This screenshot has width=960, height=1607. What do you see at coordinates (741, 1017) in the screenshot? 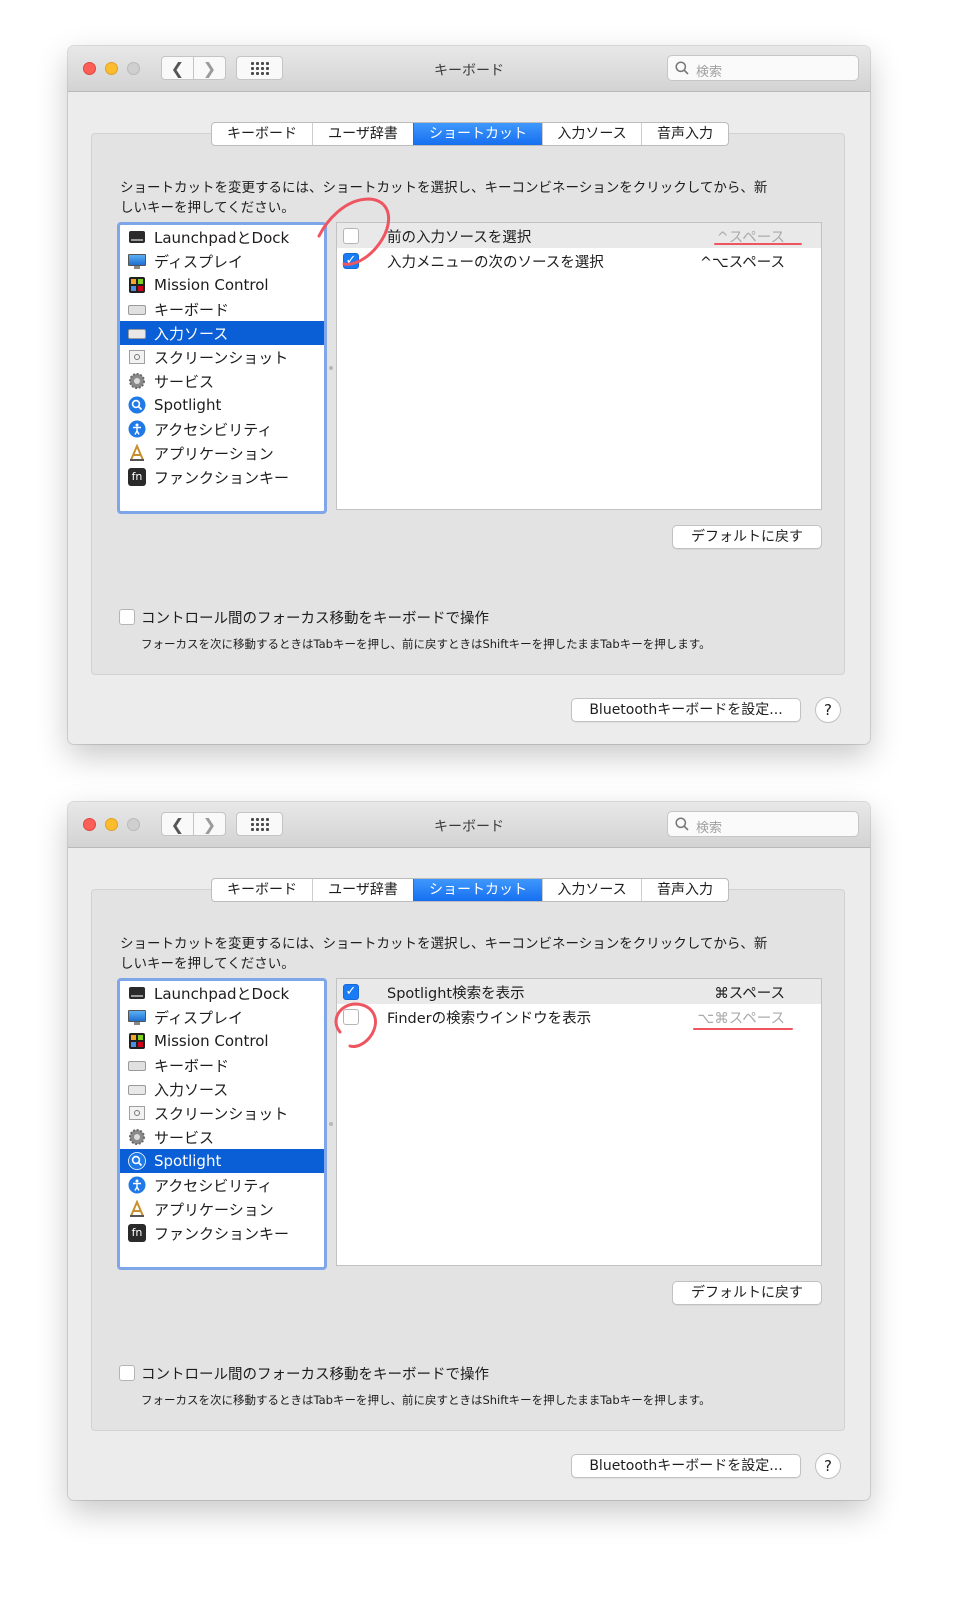
I see `shortcut-key: ⌥⌘スペース` at bounding box center [741, 1017].